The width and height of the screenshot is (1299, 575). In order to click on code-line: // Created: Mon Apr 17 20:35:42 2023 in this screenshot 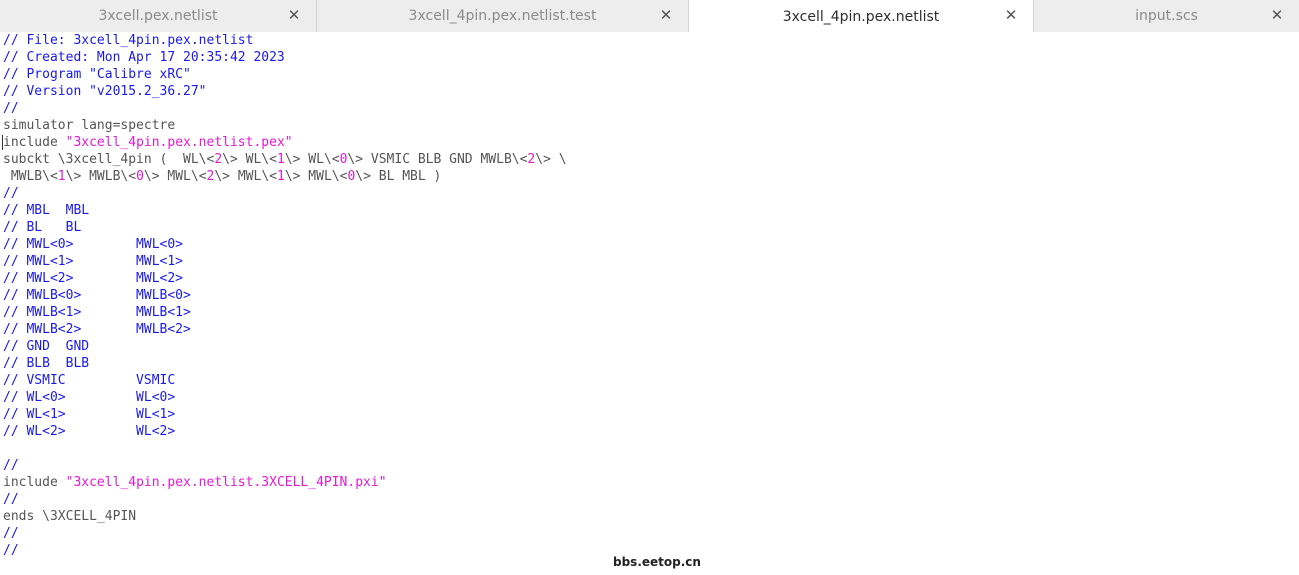, I will do `click(285, 57)`.